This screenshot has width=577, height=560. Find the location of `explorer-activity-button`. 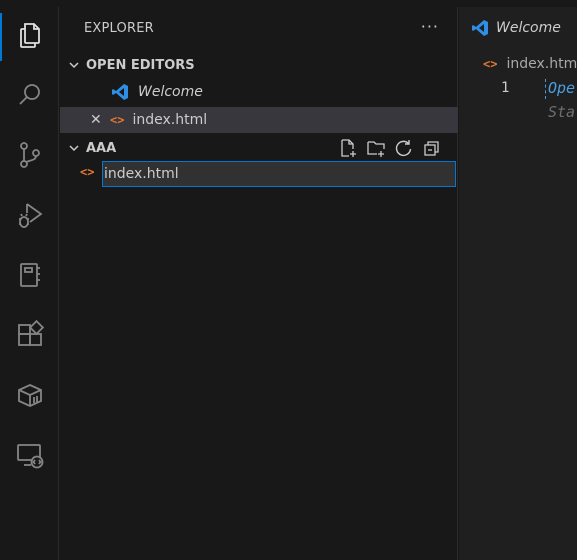

explorer-activity-button is located at coordinates (29, 37).